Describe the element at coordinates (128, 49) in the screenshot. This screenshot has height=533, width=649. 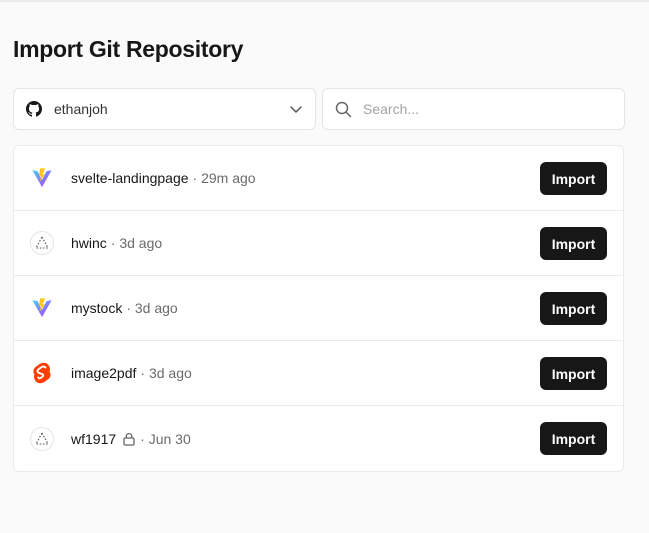
I see `page-title: Import Git Repository` at that location.